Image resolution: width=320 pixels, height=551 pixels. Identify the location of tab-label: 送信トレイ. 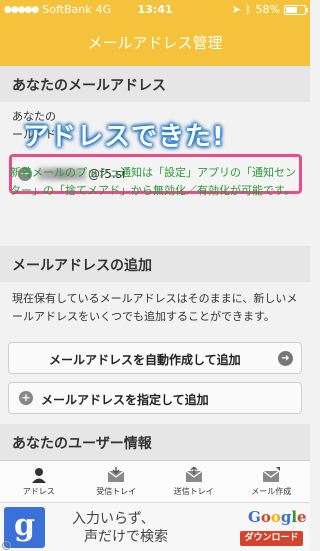
(193, 491).